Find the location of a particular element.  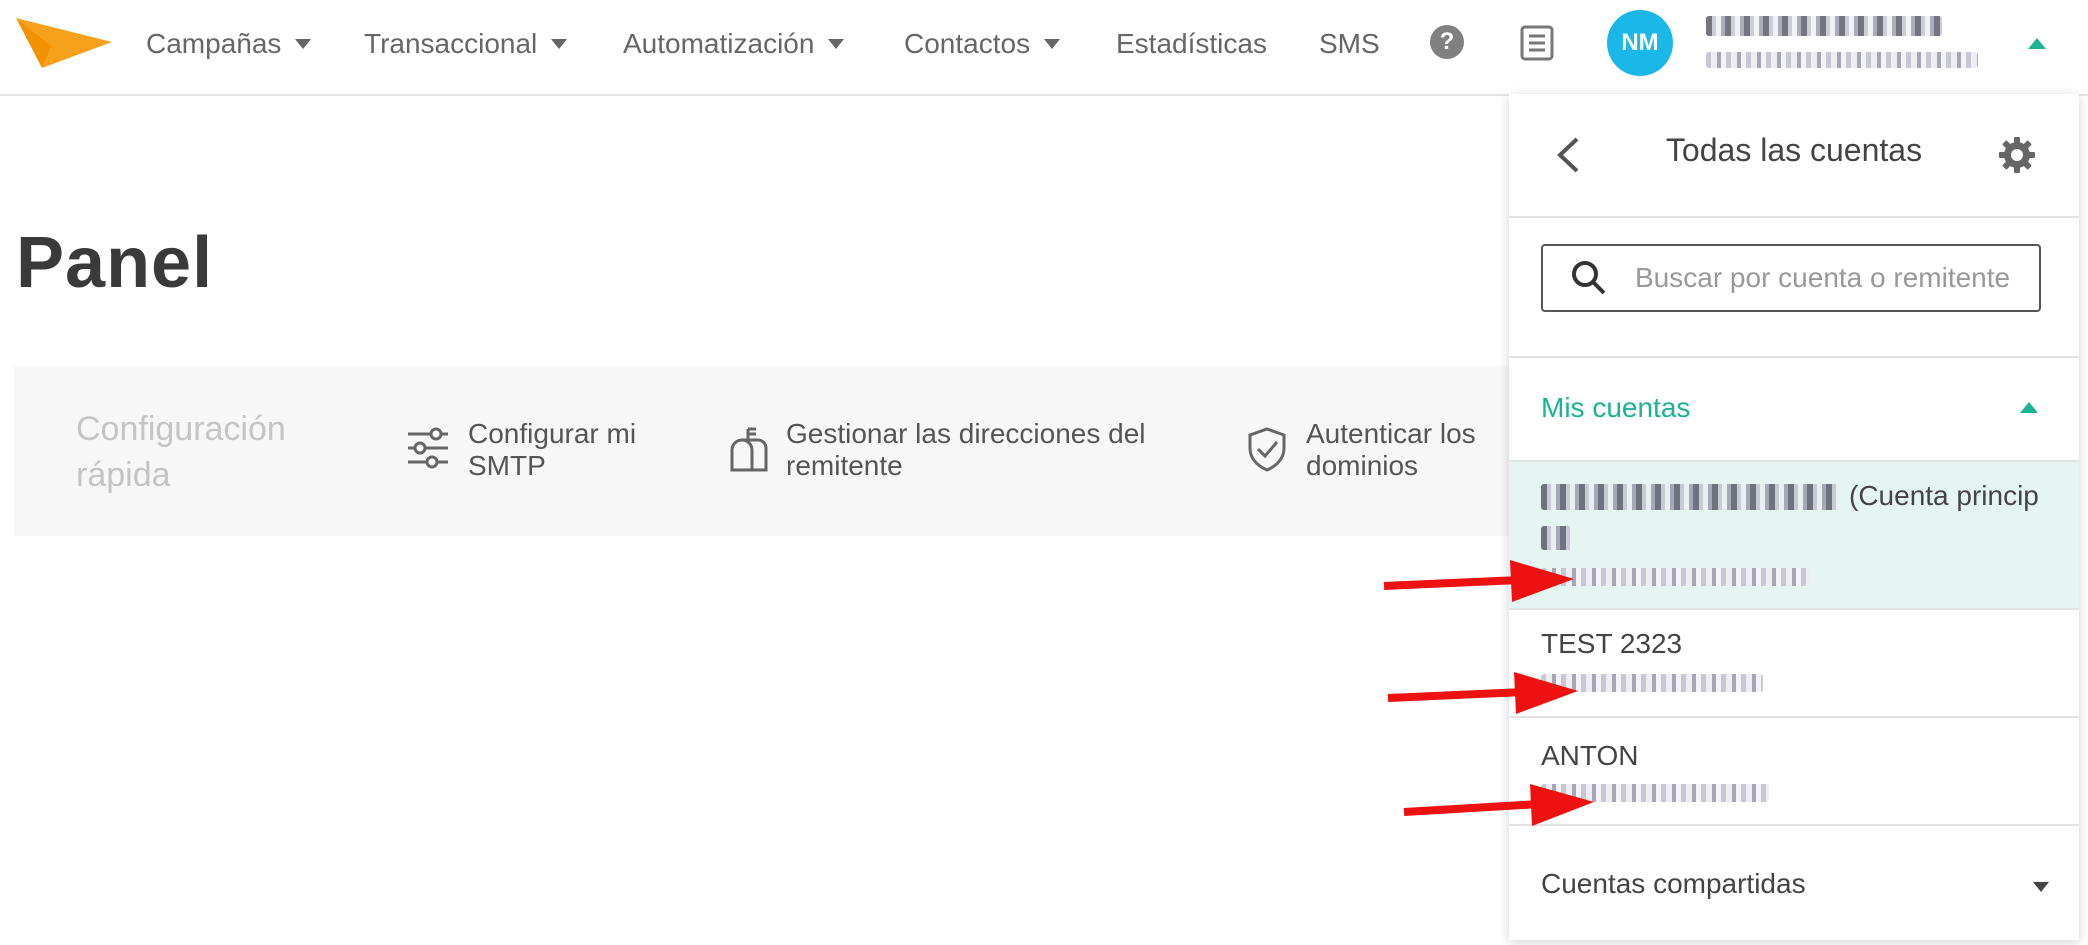

accounts-panel-title: Todas las cuentas is located at coordinates (1794, 150).